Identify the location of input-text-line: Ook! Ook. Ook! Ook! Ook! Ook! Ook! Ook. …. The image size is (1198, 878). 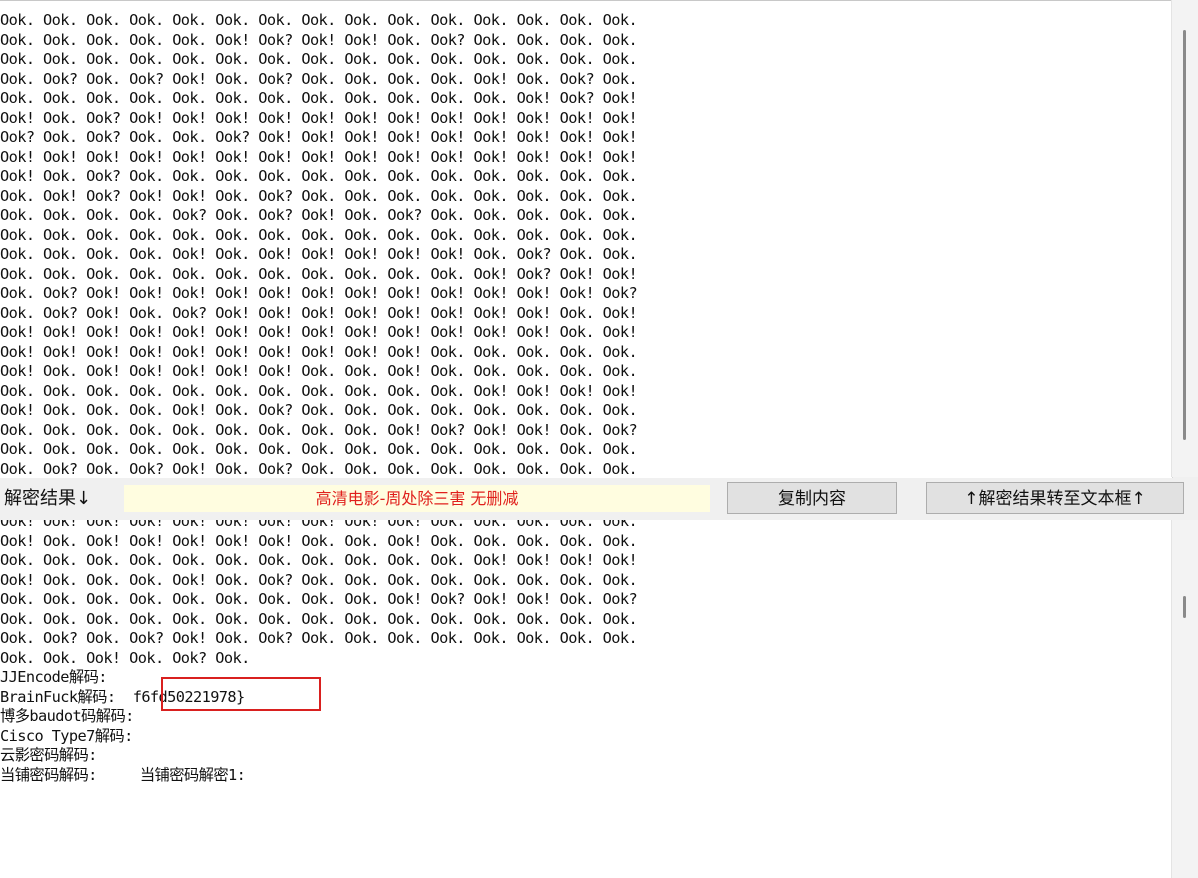
(319, 371).